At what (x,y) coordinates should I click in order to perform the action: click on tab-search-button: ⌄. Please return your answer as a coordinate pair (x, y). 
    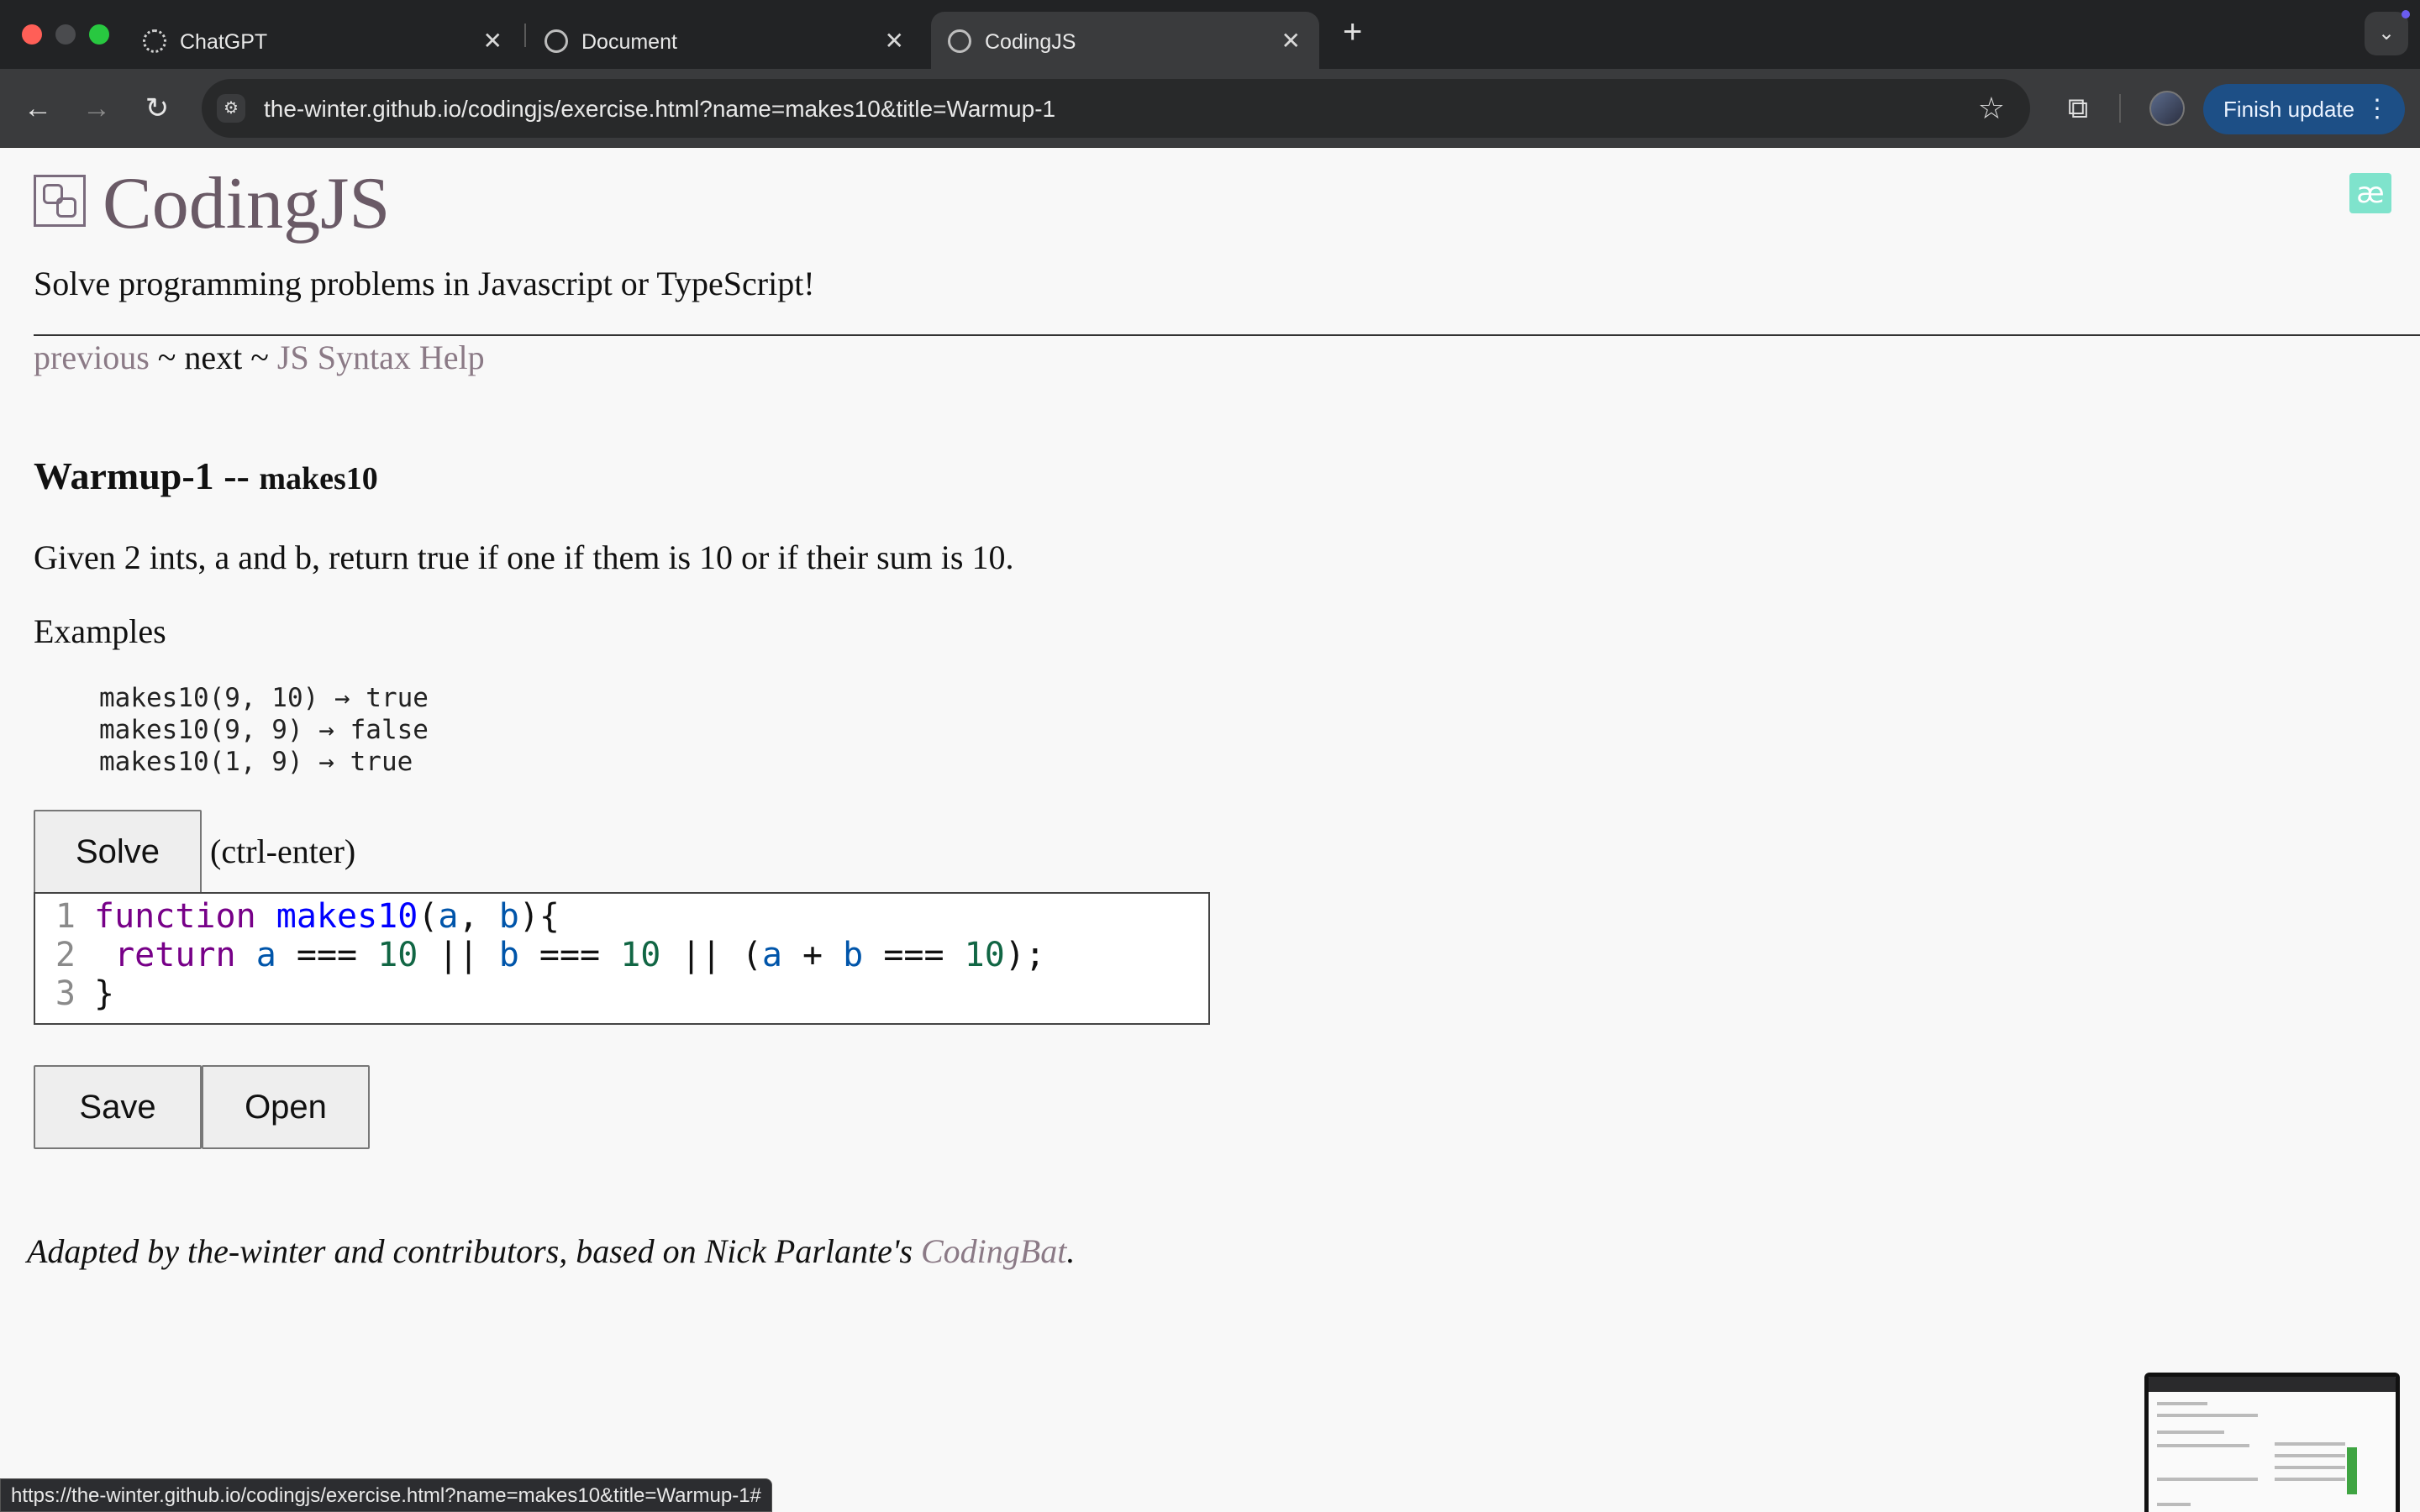
    Looking at the image, I should click on (2387, 33).